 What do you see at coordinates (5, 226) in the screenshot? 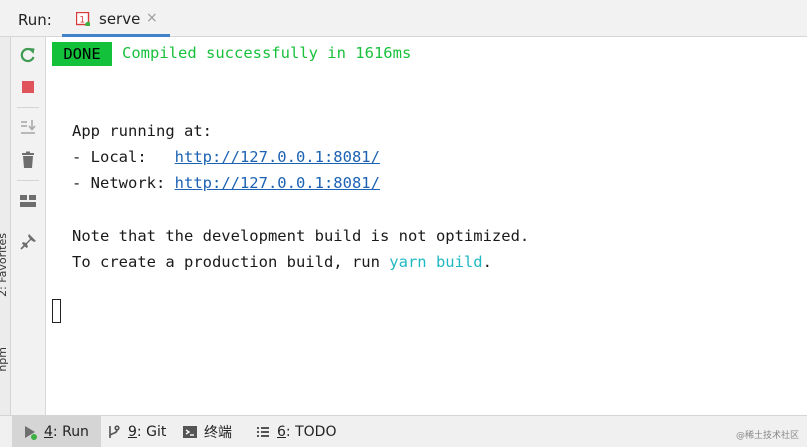
I see `left-tool-strip: 2: Favorites npm` at bounding box center [5, 226].